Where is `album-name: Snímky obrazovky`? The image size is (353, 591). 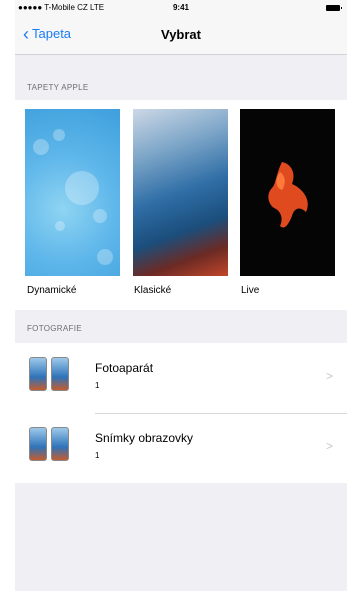
album-name: Snímky obrazovky is located at coordinates (144, 438).